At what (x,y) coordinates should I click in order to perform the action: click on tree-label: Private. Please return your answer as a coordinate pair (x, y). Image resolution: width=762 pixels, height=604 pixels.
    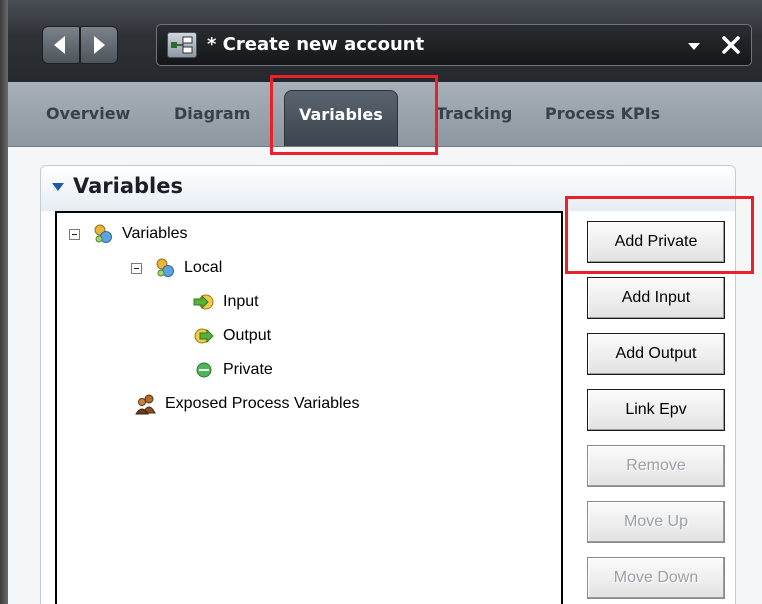
    Looking at the image, I should click on (248, 369).